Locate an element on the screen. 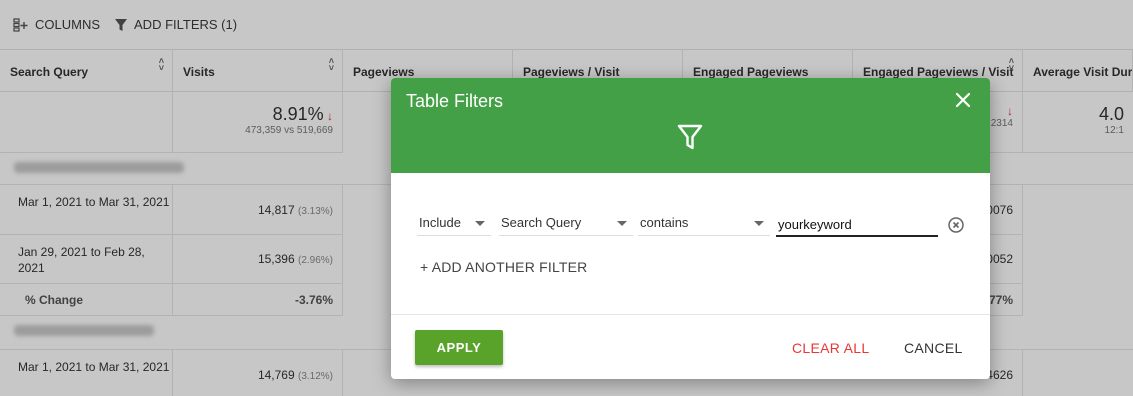  dialog-footer: APPLY CLEAR ALL CANCEL is located at coordinates (690, 347).